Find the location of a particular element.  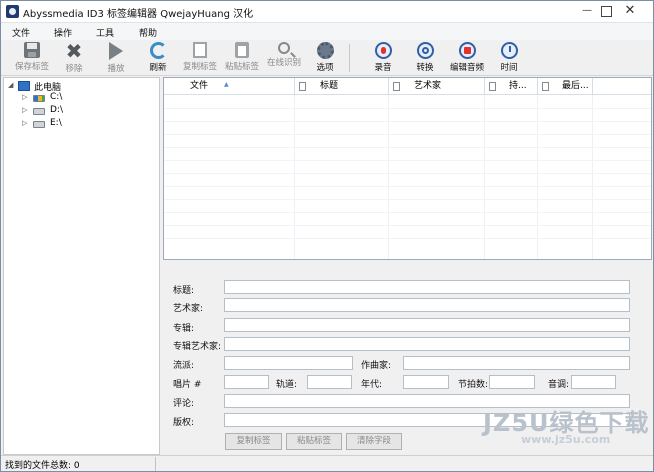

genre-input is located at coordinates (288, 363).